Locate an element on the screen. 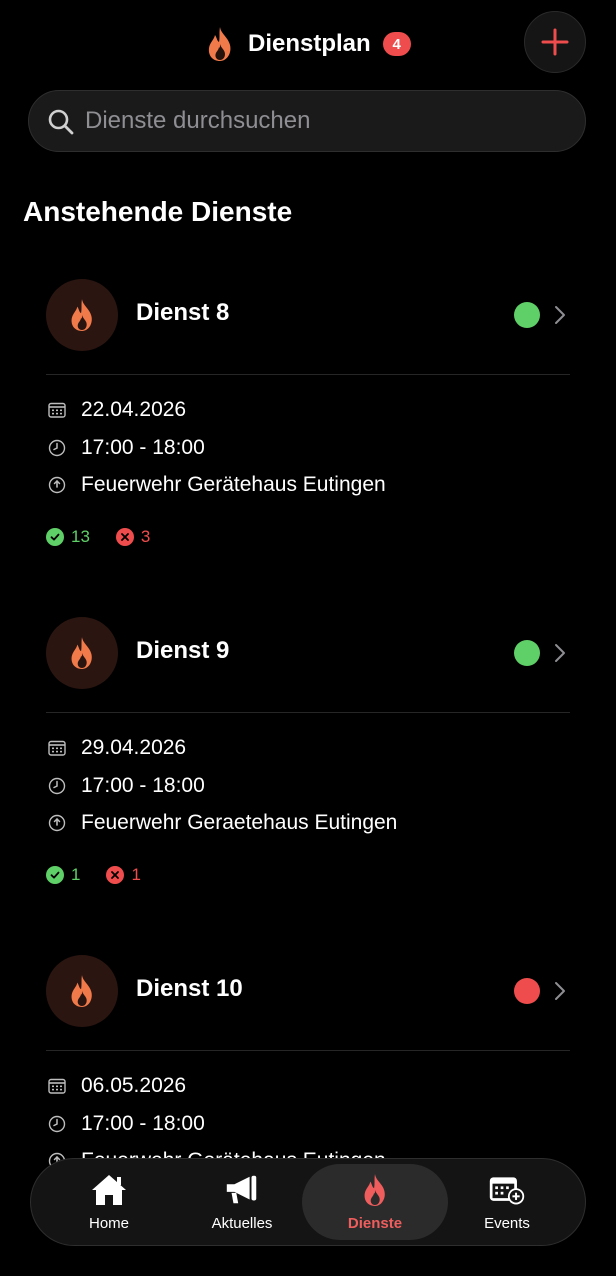 The image size is (616, 1276). tab-label: Events is located at coordinates (507, 1223).